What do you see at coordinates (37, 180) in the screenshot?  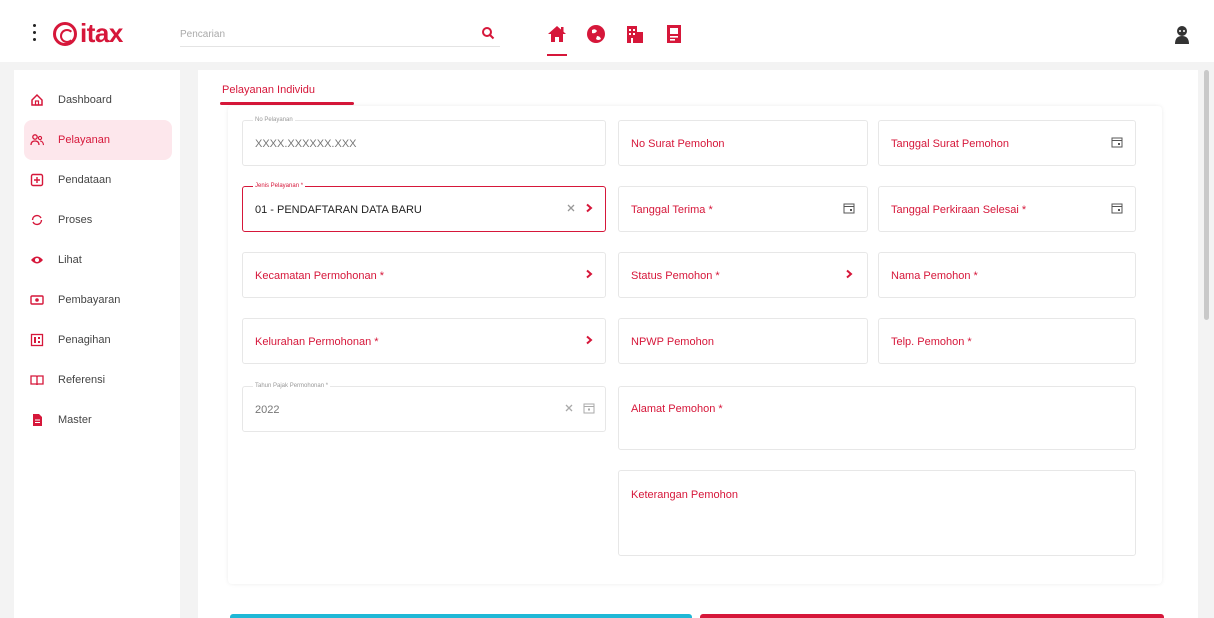 I see `plus-square-icon` at bounding box center [37, 180].